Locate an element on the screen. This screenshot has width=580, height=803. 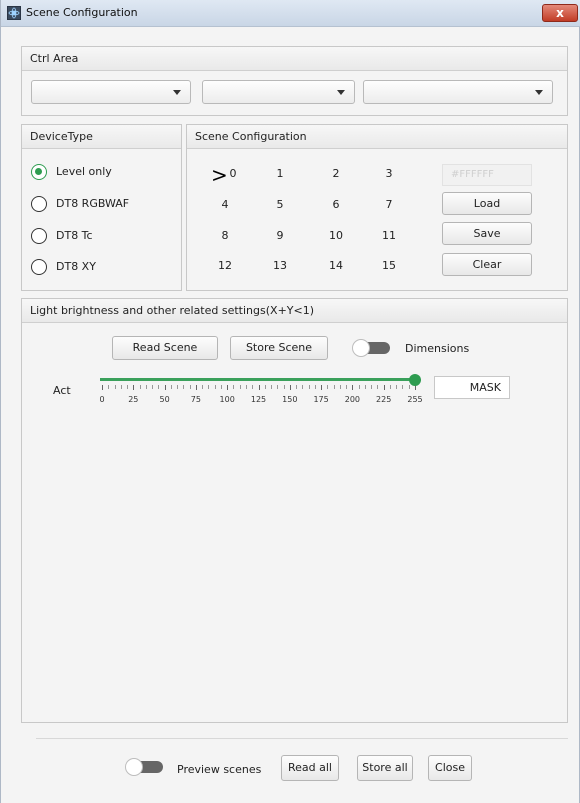
scene-7: 7 is located at coordinates (389, 204).